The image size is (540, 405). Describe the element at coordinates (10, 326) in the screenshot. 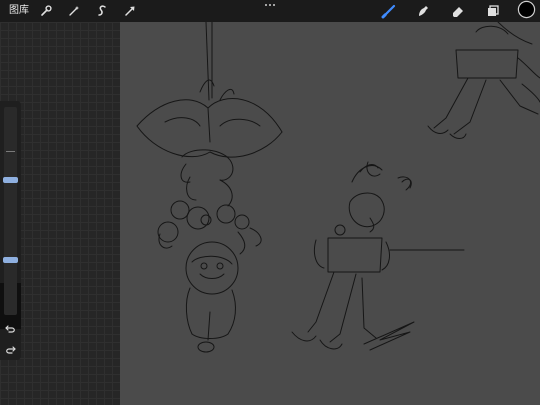

I see `undo-icon` at that location.